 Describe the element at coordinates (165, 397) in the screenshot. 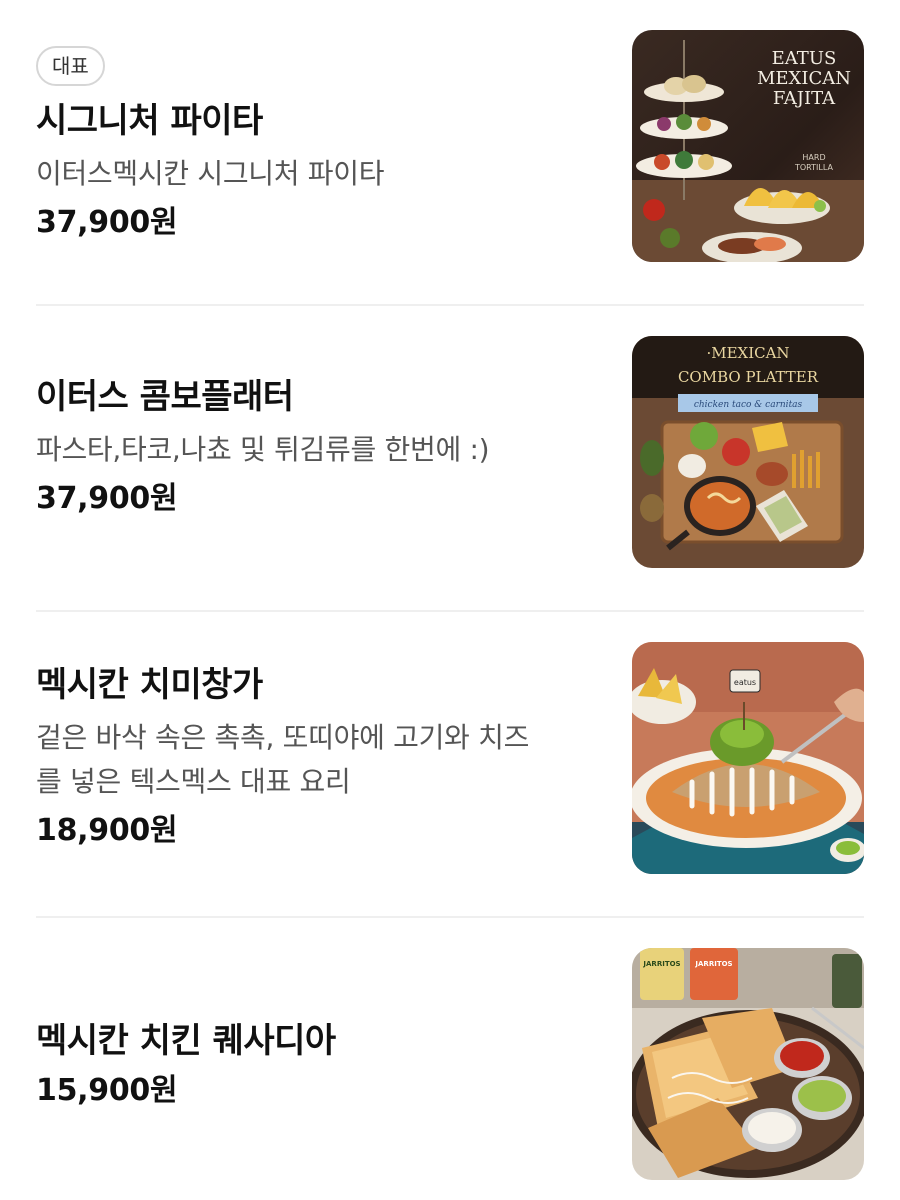

I see `menu-item-name: 이터스 콤보플래터` at that location.